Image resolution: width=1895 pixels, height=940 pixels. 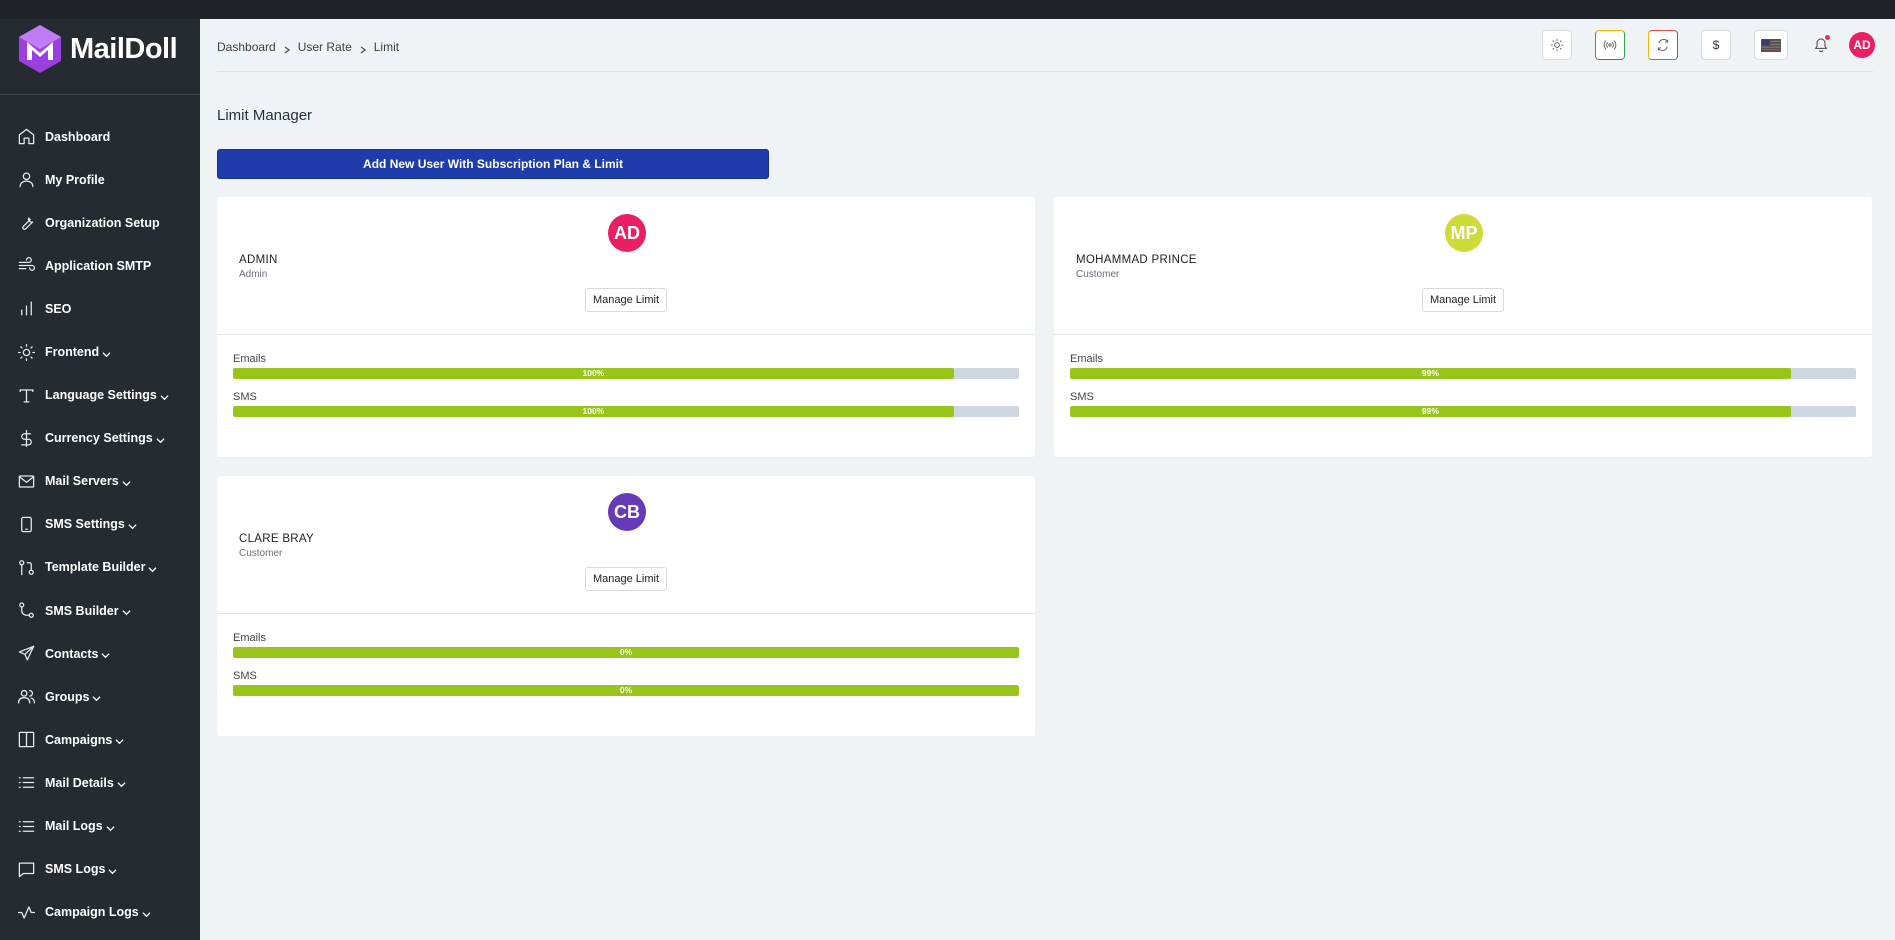 I want to click on notification-badge, so click(x=1827, y=37).